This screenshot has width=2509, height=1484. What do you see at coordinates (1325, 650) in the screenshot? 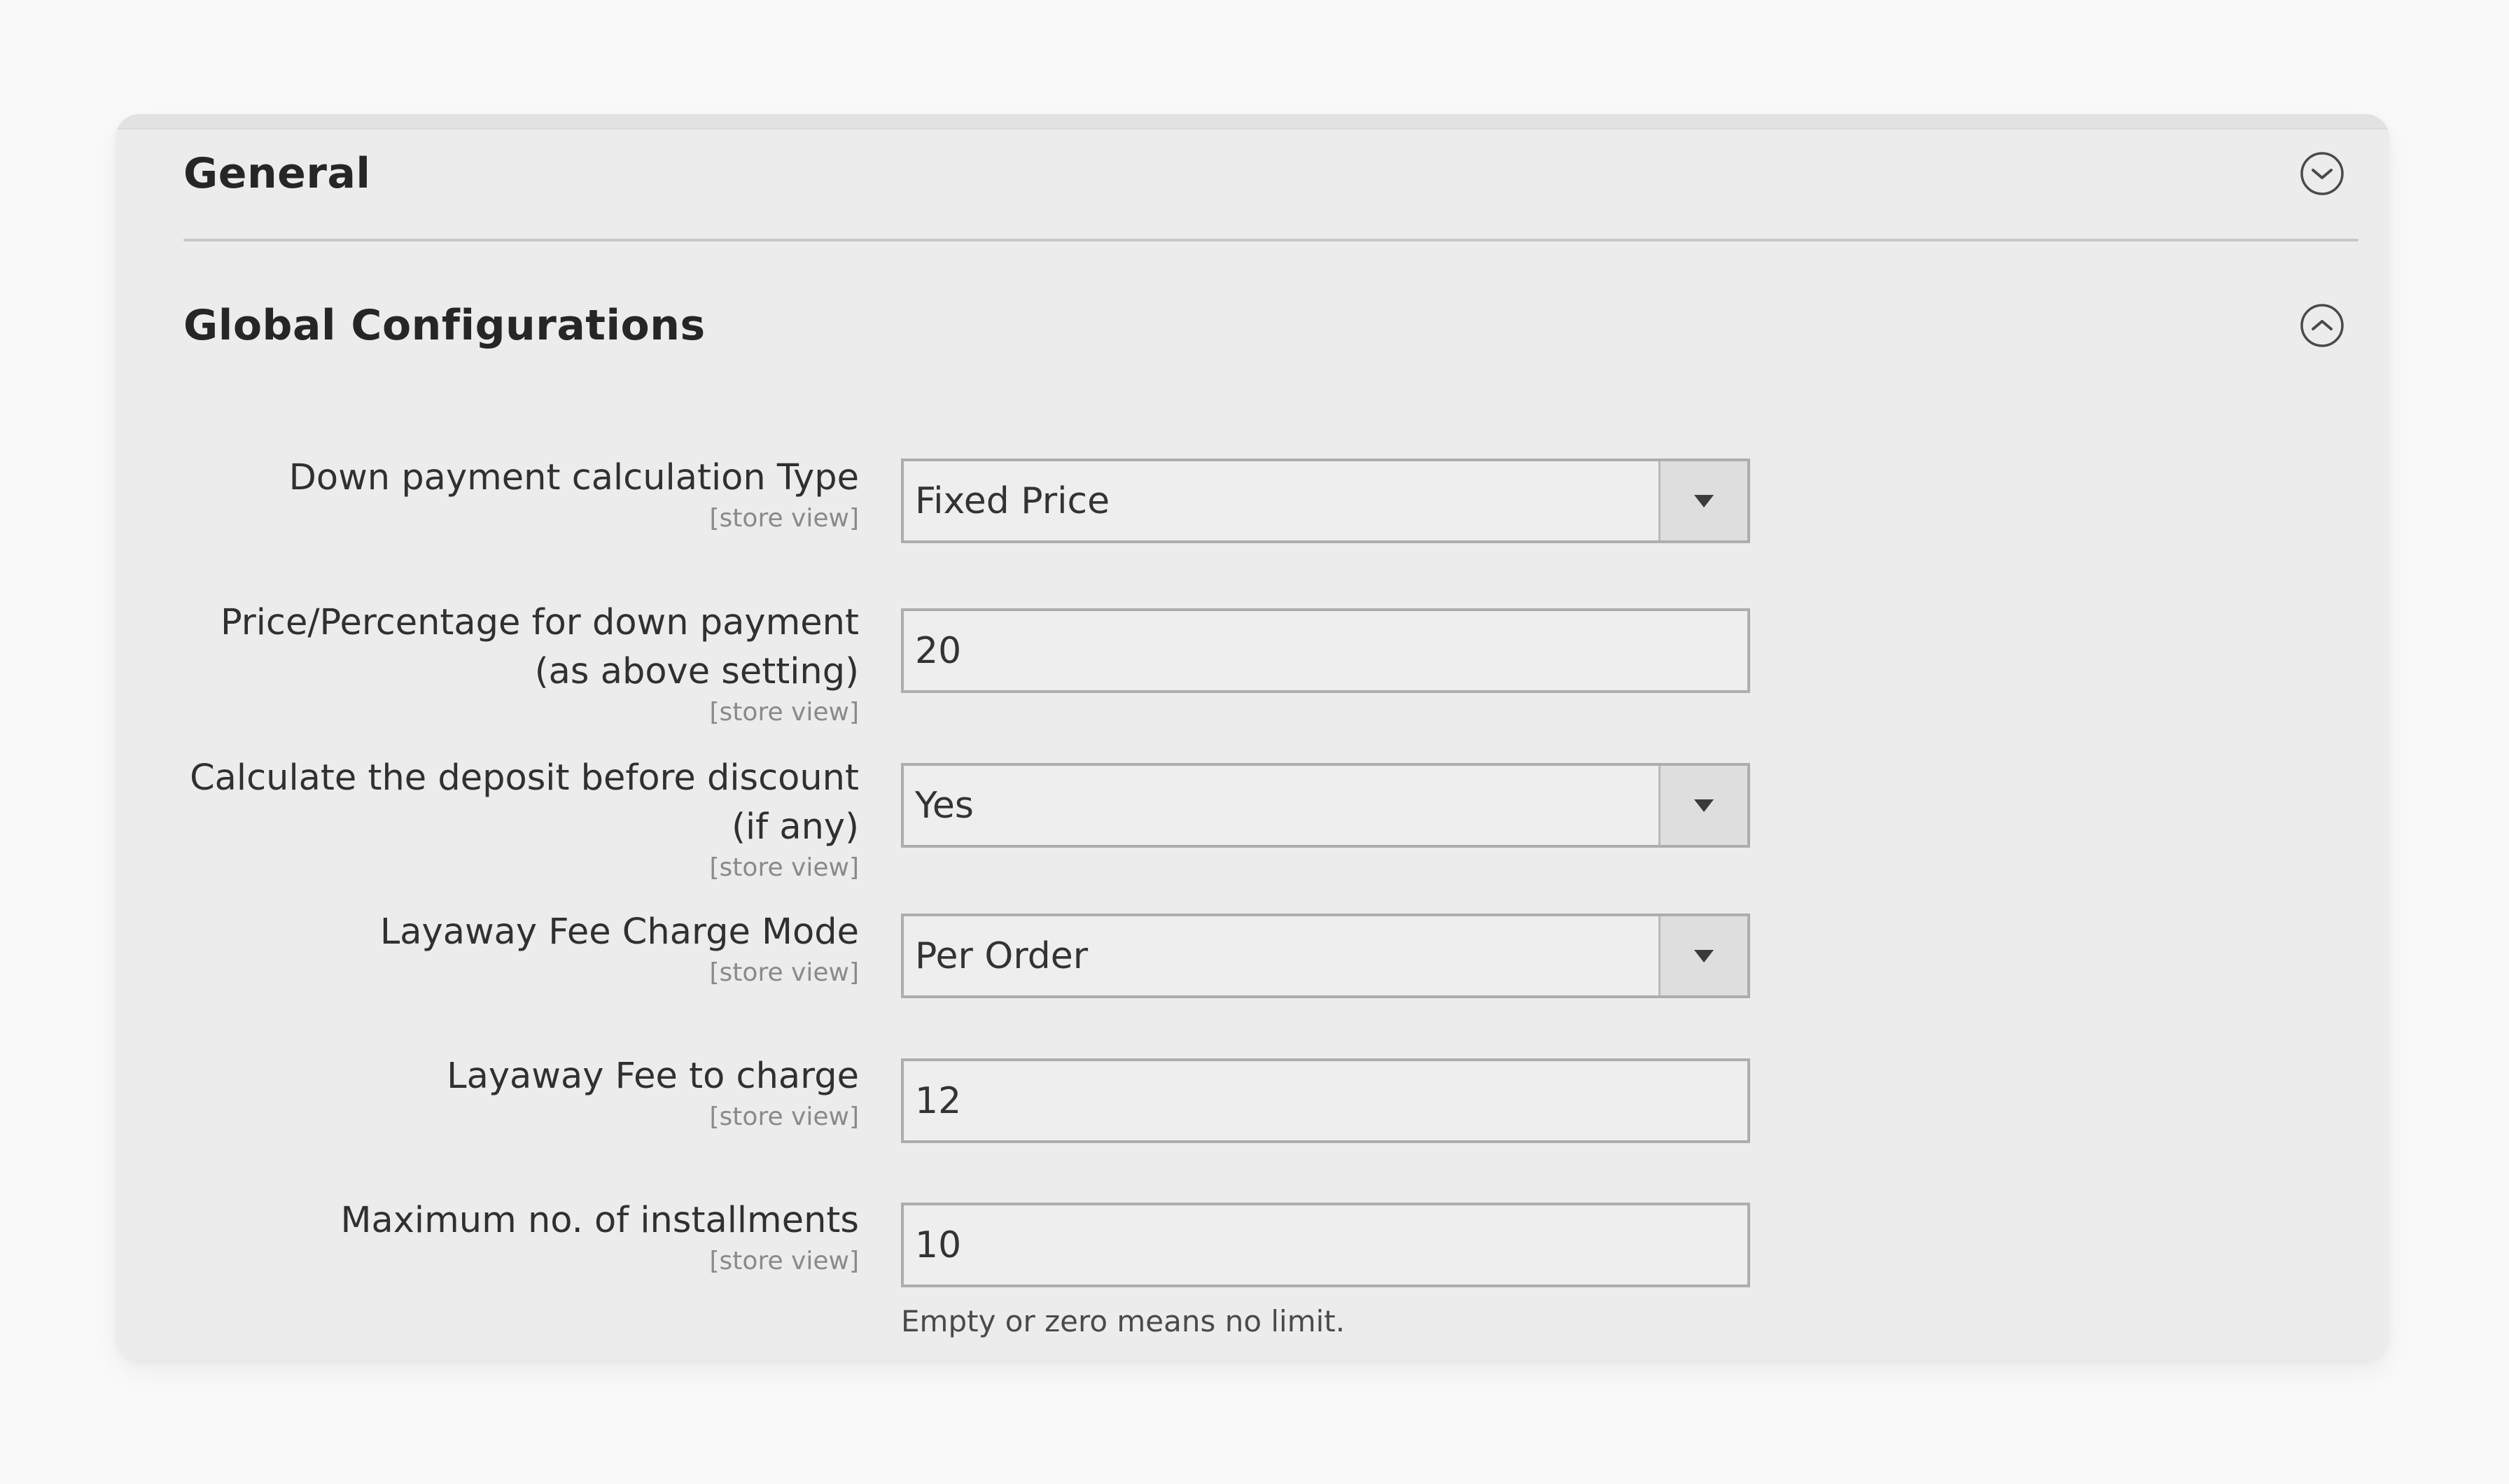
I see `down-payment-amount-input: 20` at bounding box center [1325, 650].